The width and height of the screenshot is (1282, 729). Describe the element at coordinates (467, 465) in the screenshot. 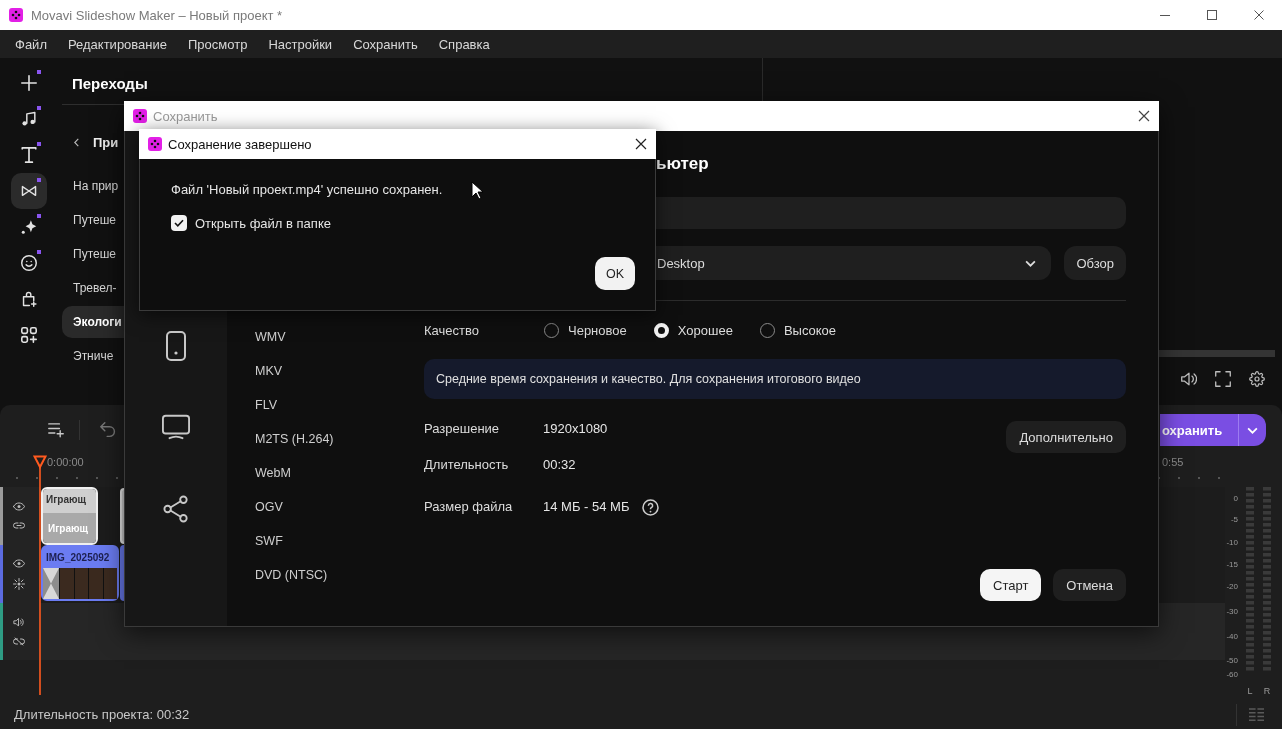

I see `property-label: Длительность` at that location.